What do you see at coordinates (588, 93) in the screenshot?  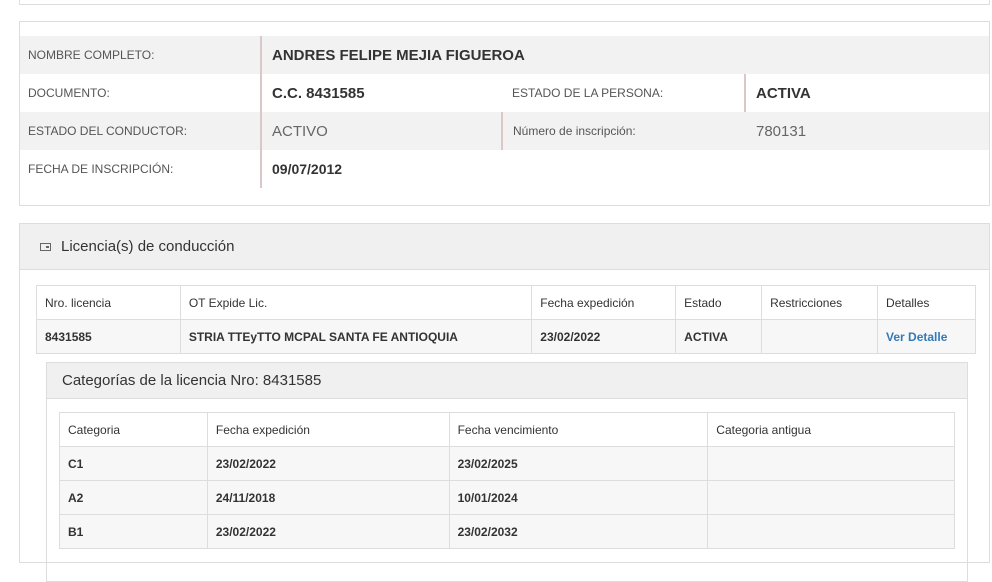 I see `label-estado-persona: ESTADO DE LA PERSONA:` at bounding box center [588, 93].